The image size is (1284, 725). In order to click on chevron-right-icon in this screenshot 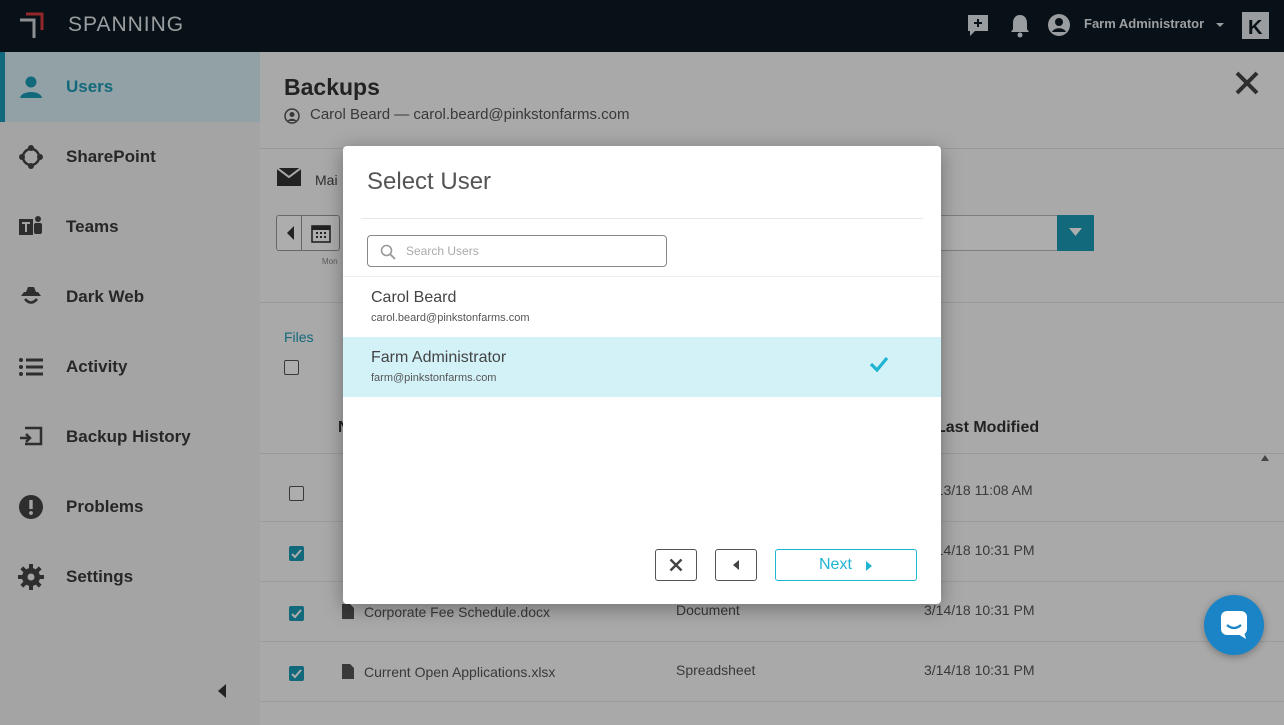, I will do `click(869, 566)`.